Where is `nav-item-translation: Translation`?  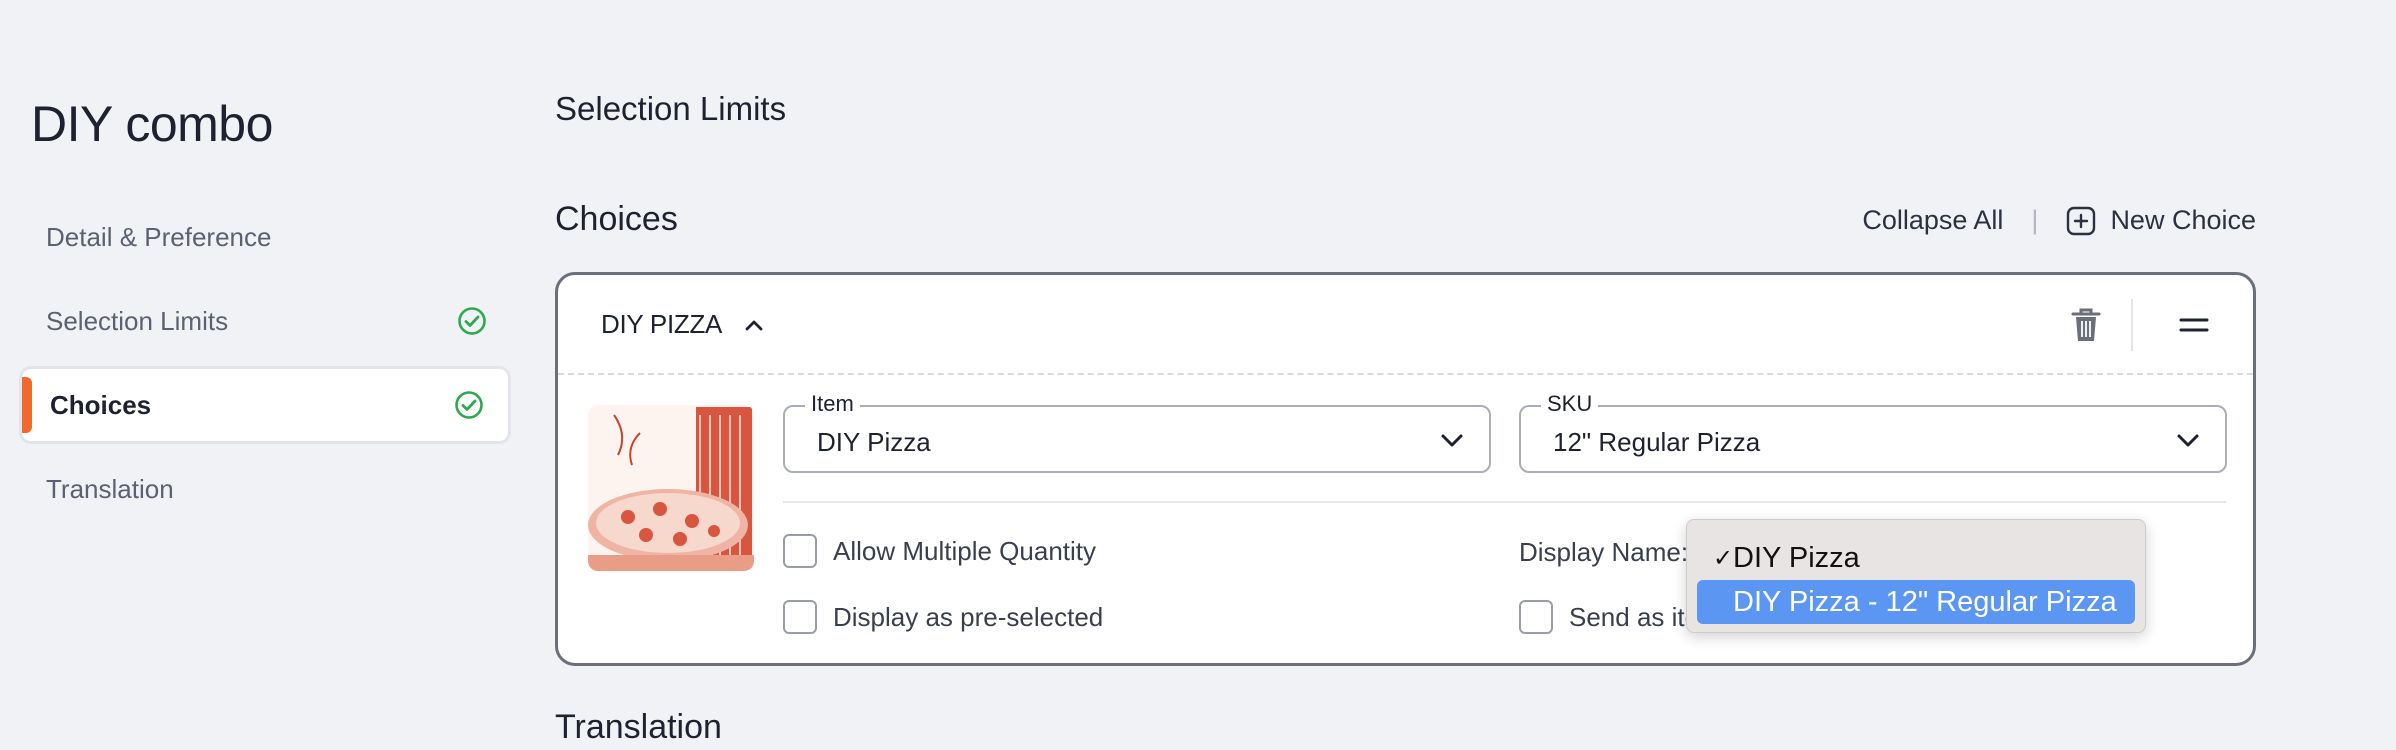 nav-item-translation: Translation is located at coordinates (265, 489).